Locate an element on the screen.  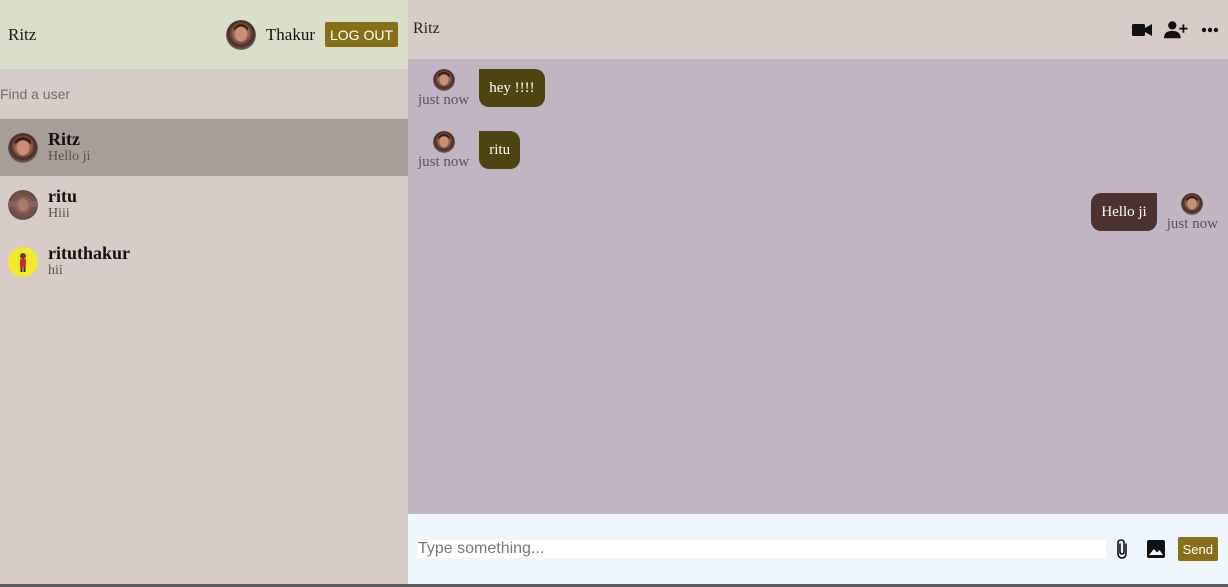
message-bubble: ritu is located at coordinates (500, 150).